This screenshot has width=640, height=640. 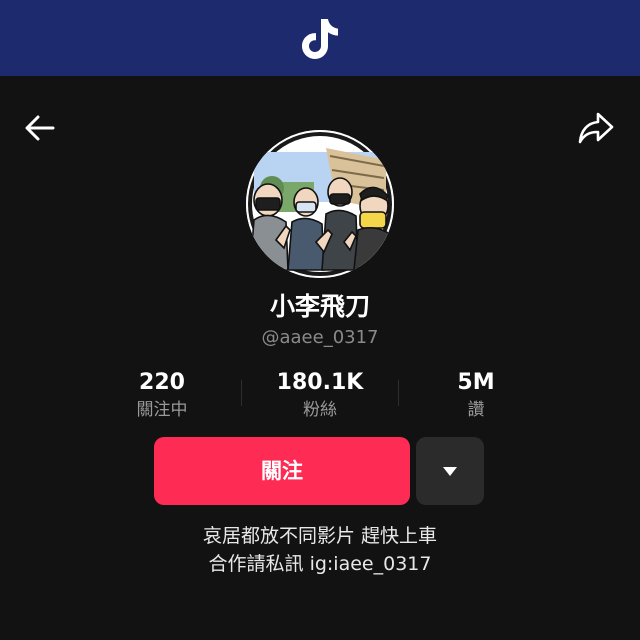 What do you see at coordinates (476, 410) in the screenshot?
I see `stat-label: 讚` at bounding box center [476, 410].